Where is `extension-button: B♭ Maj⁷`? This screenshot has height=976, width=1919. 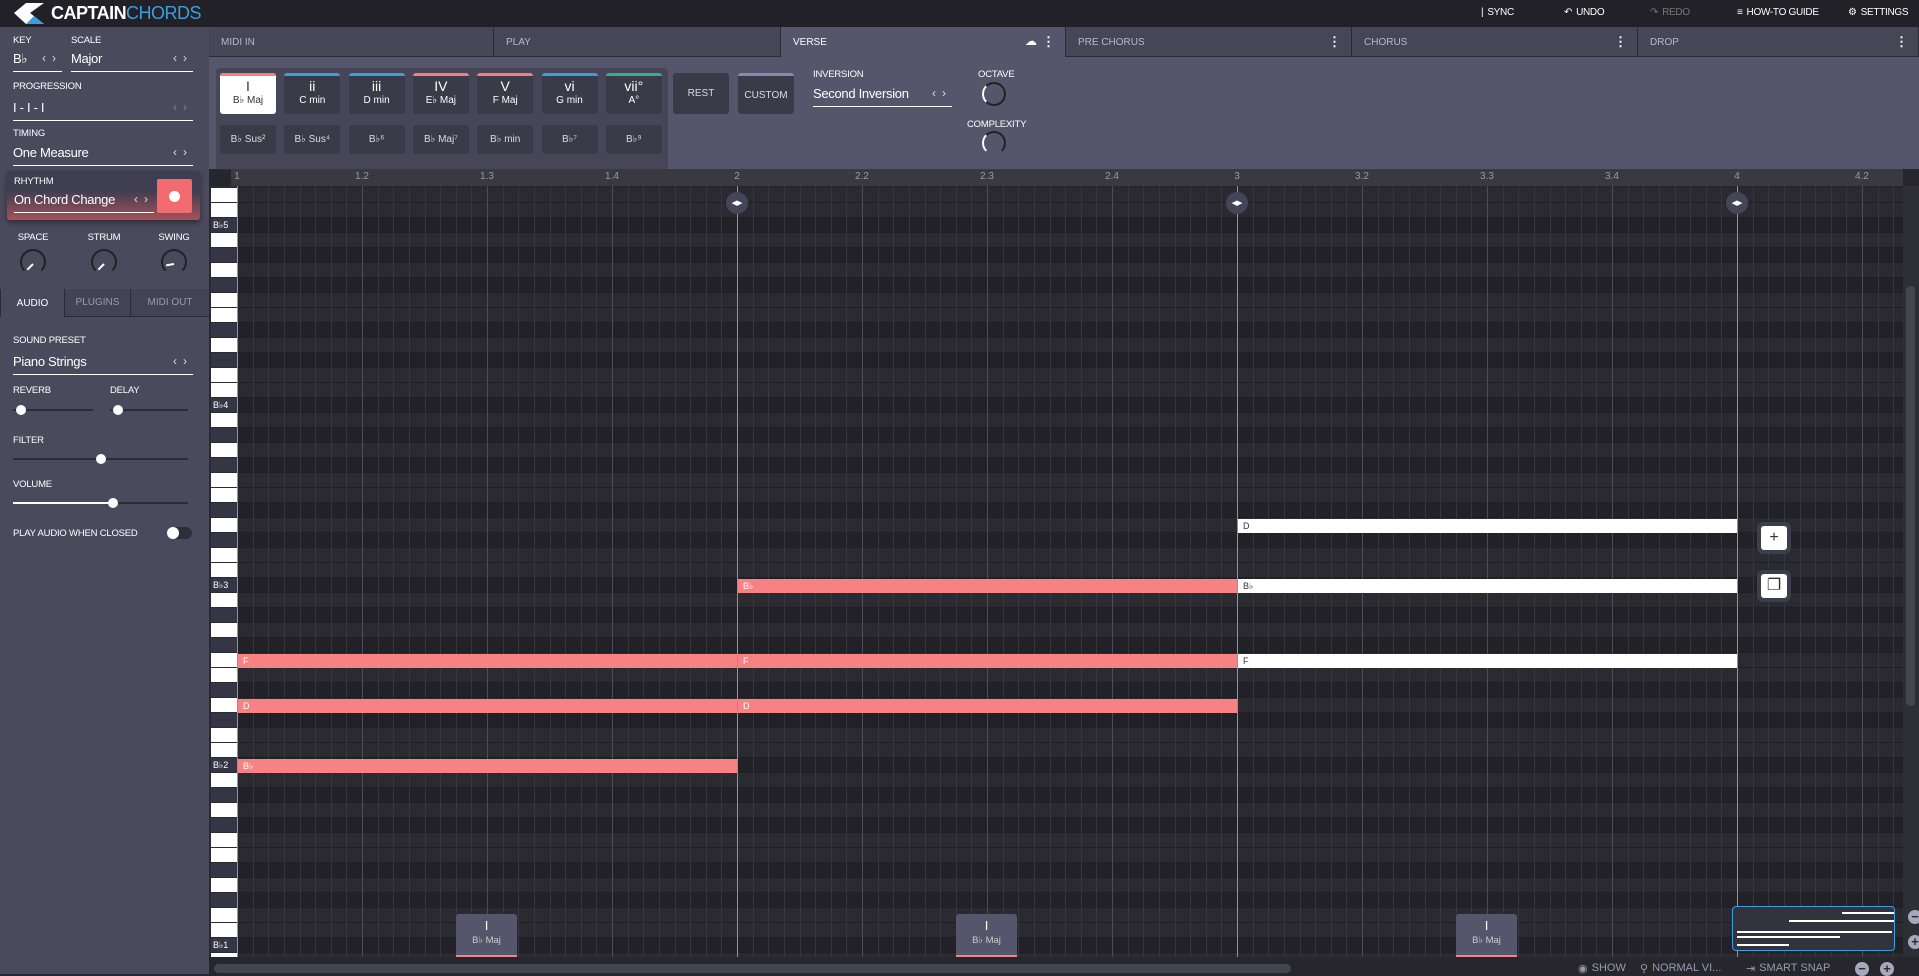 extension-button: B♭ Maj⁷ is located at coordinates (440, 139).